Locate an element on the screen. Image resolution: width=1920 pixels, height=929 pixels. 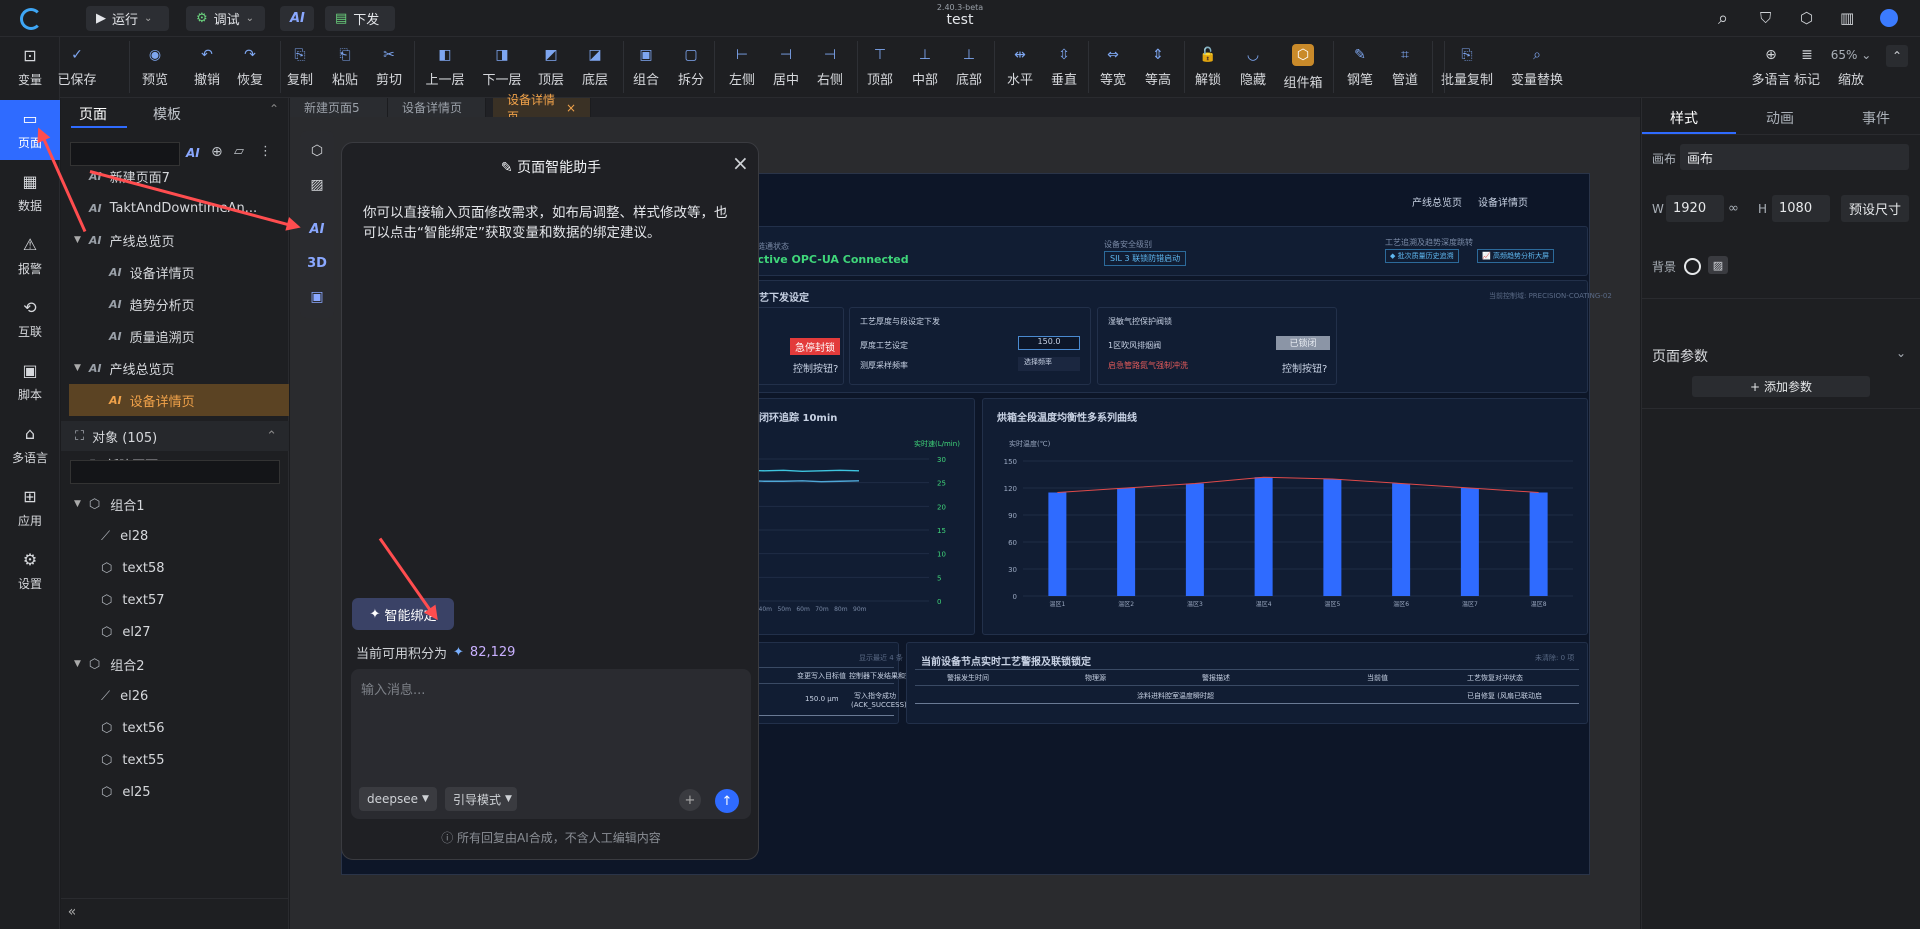
object-tree-item: ⟋ el28 is located at coordinates (175, 536).